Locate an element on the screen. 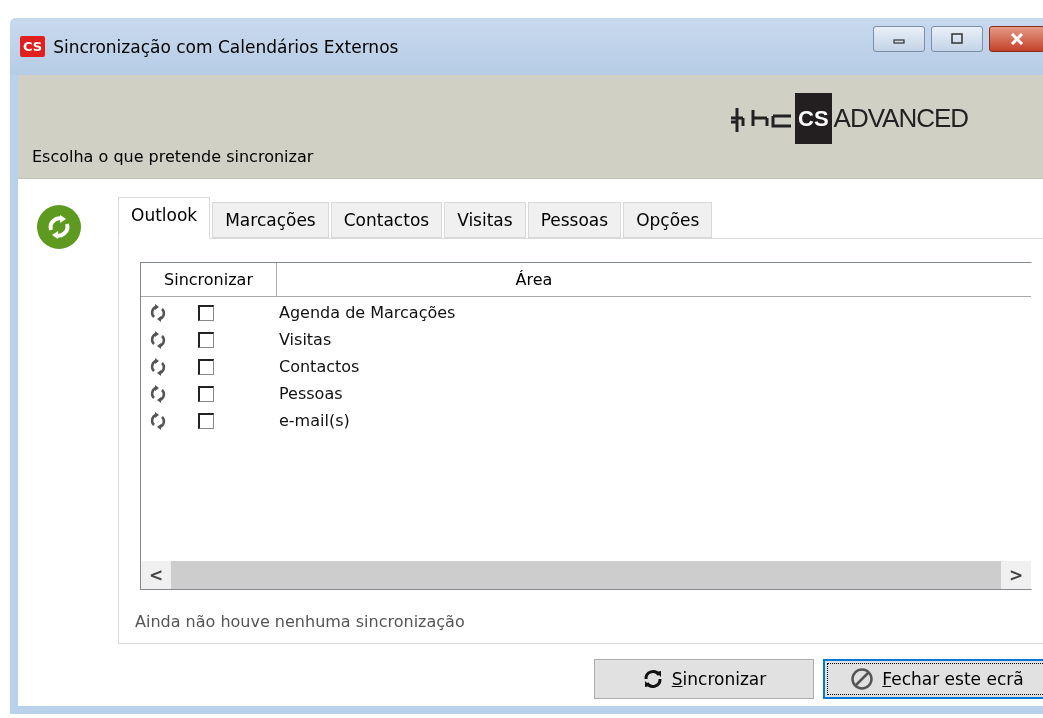  prohibited-icon is located at coordinates (862, 679).